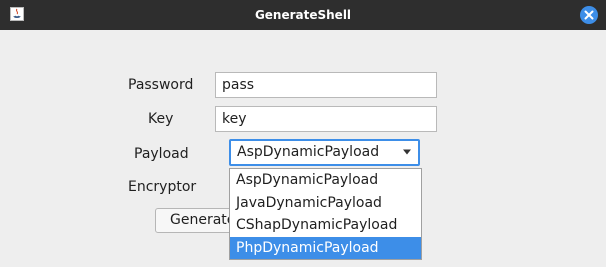 Image resolution: width=606 pixels, height=267 pixels. I want to click on payload-selected-value: AspDynamicPayload, so click(308, 152).